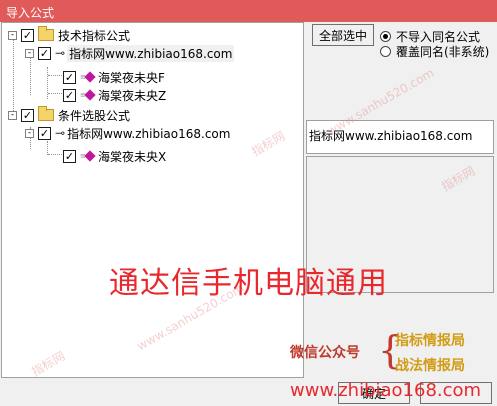  I want to click on tree-node-label: 技术指标公式, so click(94, 35).